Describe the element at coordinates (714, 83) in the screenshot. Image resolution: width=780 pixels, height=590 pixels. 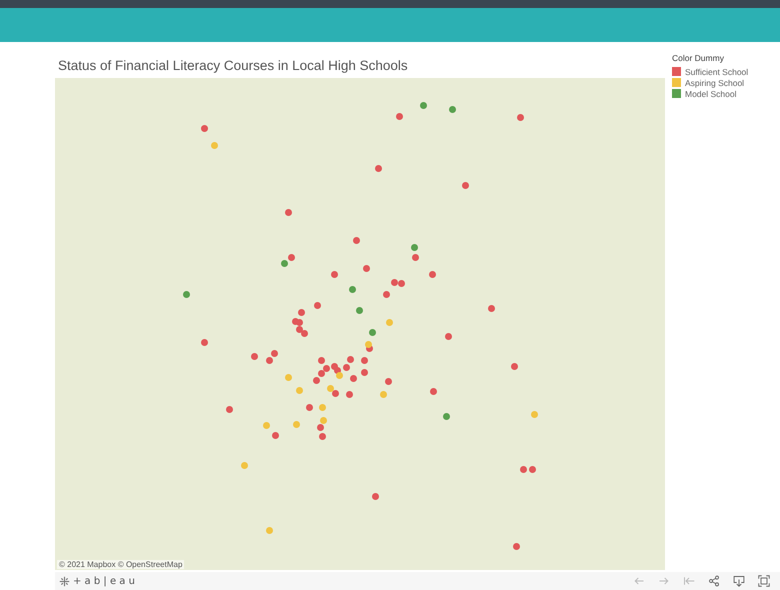
I see `legend-label: Aspiring School` at that location.